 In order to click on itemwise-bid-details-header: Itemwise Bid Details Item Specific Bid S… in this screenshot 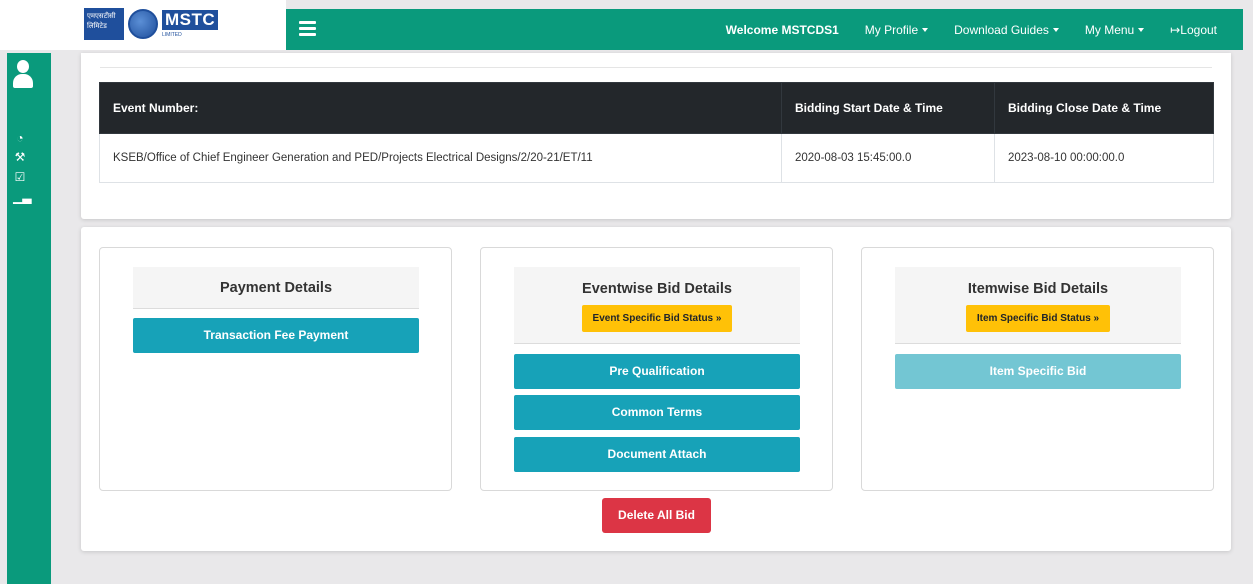, I will do `click(1038, 305)`.